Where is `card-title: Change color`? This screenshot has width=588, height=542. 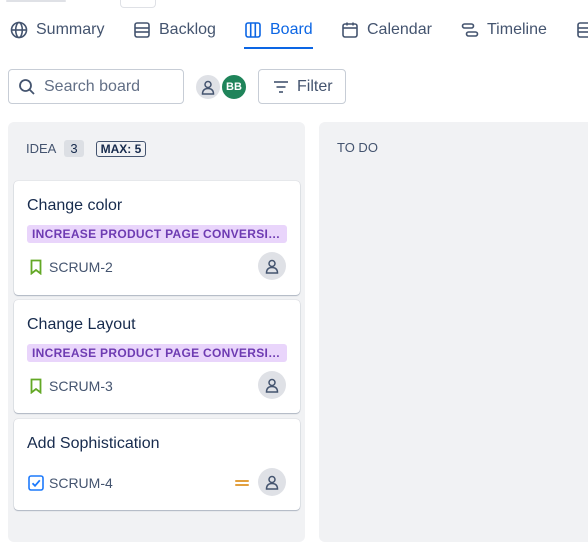
card-title: Change color is located at coordinates (75, 205).